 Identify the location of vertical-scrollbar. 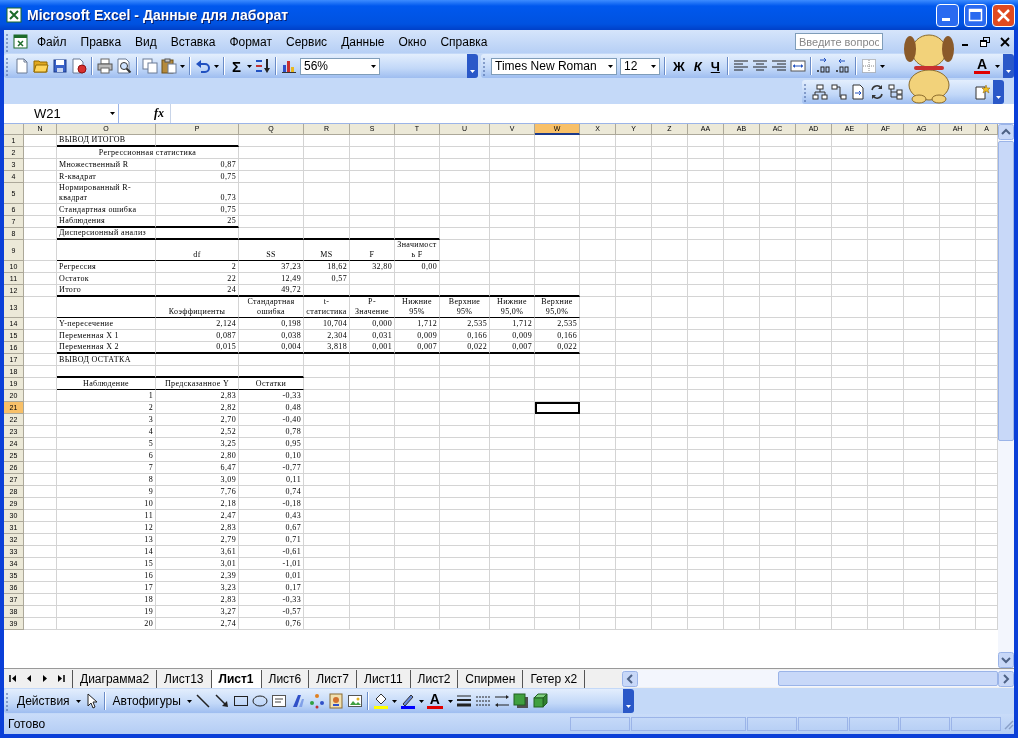
(1006, 396).